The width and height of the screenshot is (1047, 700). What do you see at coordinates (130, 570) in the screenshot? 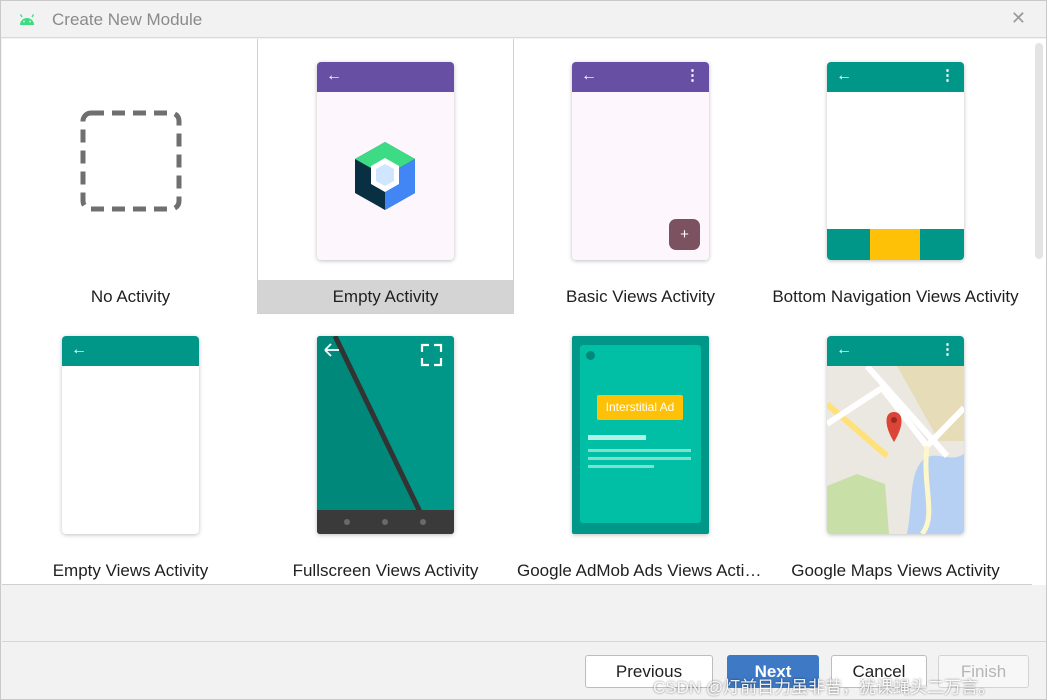
I see `template-label: Empty Views Activity` at bounding box center [130, 570].